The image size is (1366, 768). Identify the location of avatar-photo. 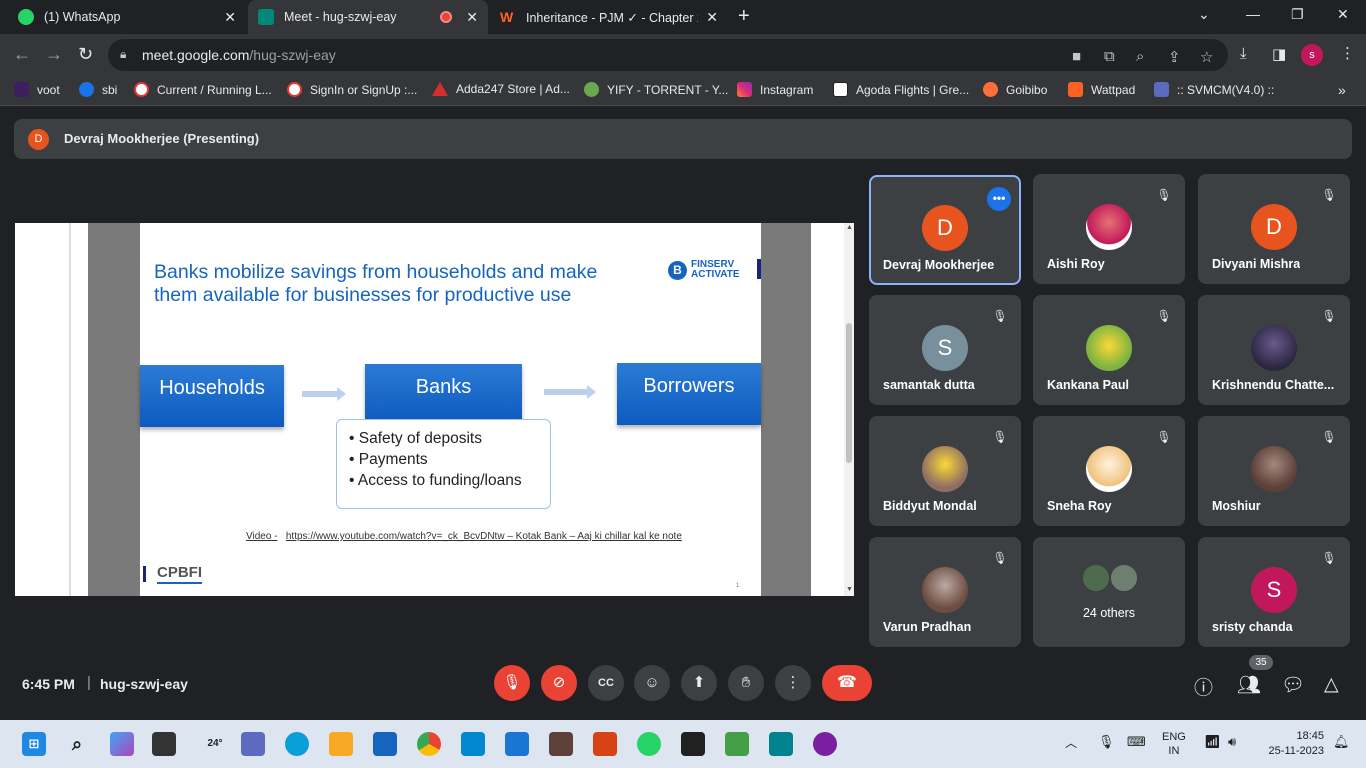
(1109, 469).